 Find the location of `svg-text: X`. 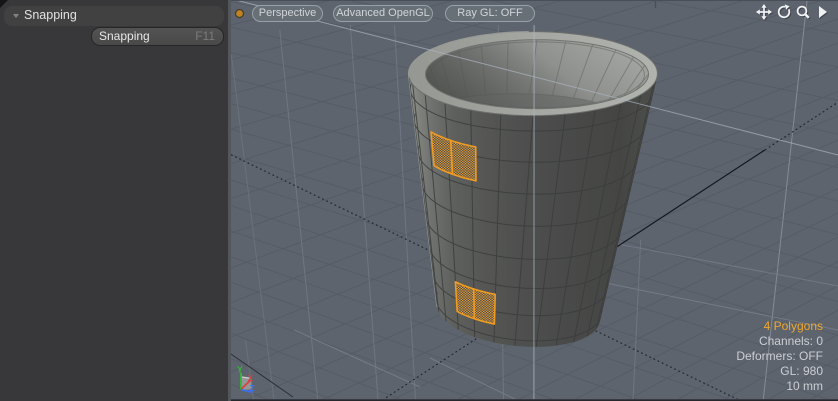

svg-text: X is located at coordinates (251, 378).